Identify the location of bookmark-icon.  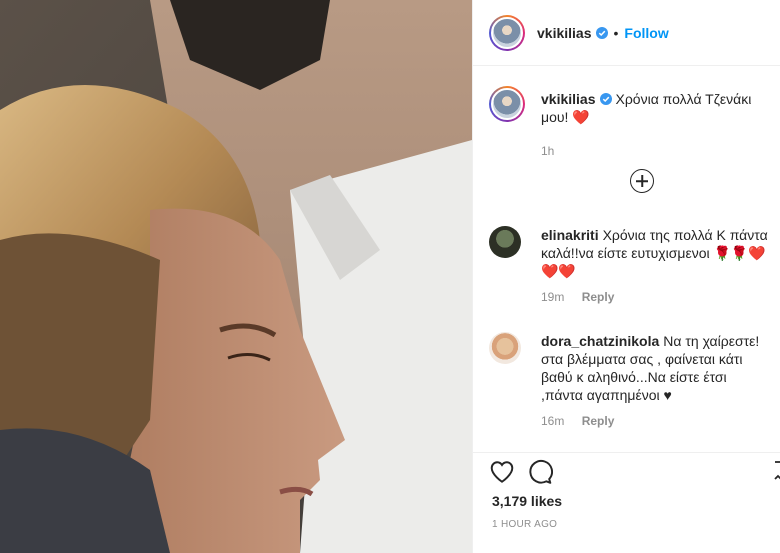
(776, 472).